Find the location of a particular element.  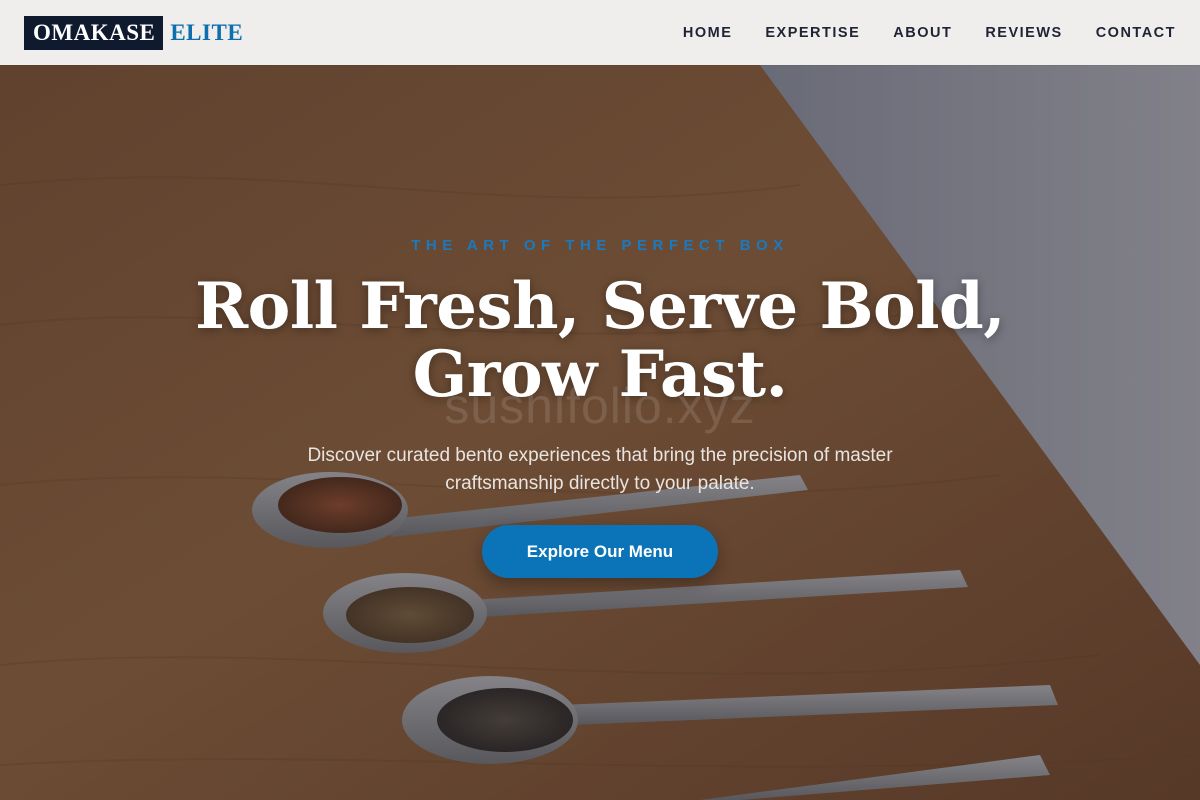

brand-logo: OMAKASE ELITE is located at coordinates (134, 32).